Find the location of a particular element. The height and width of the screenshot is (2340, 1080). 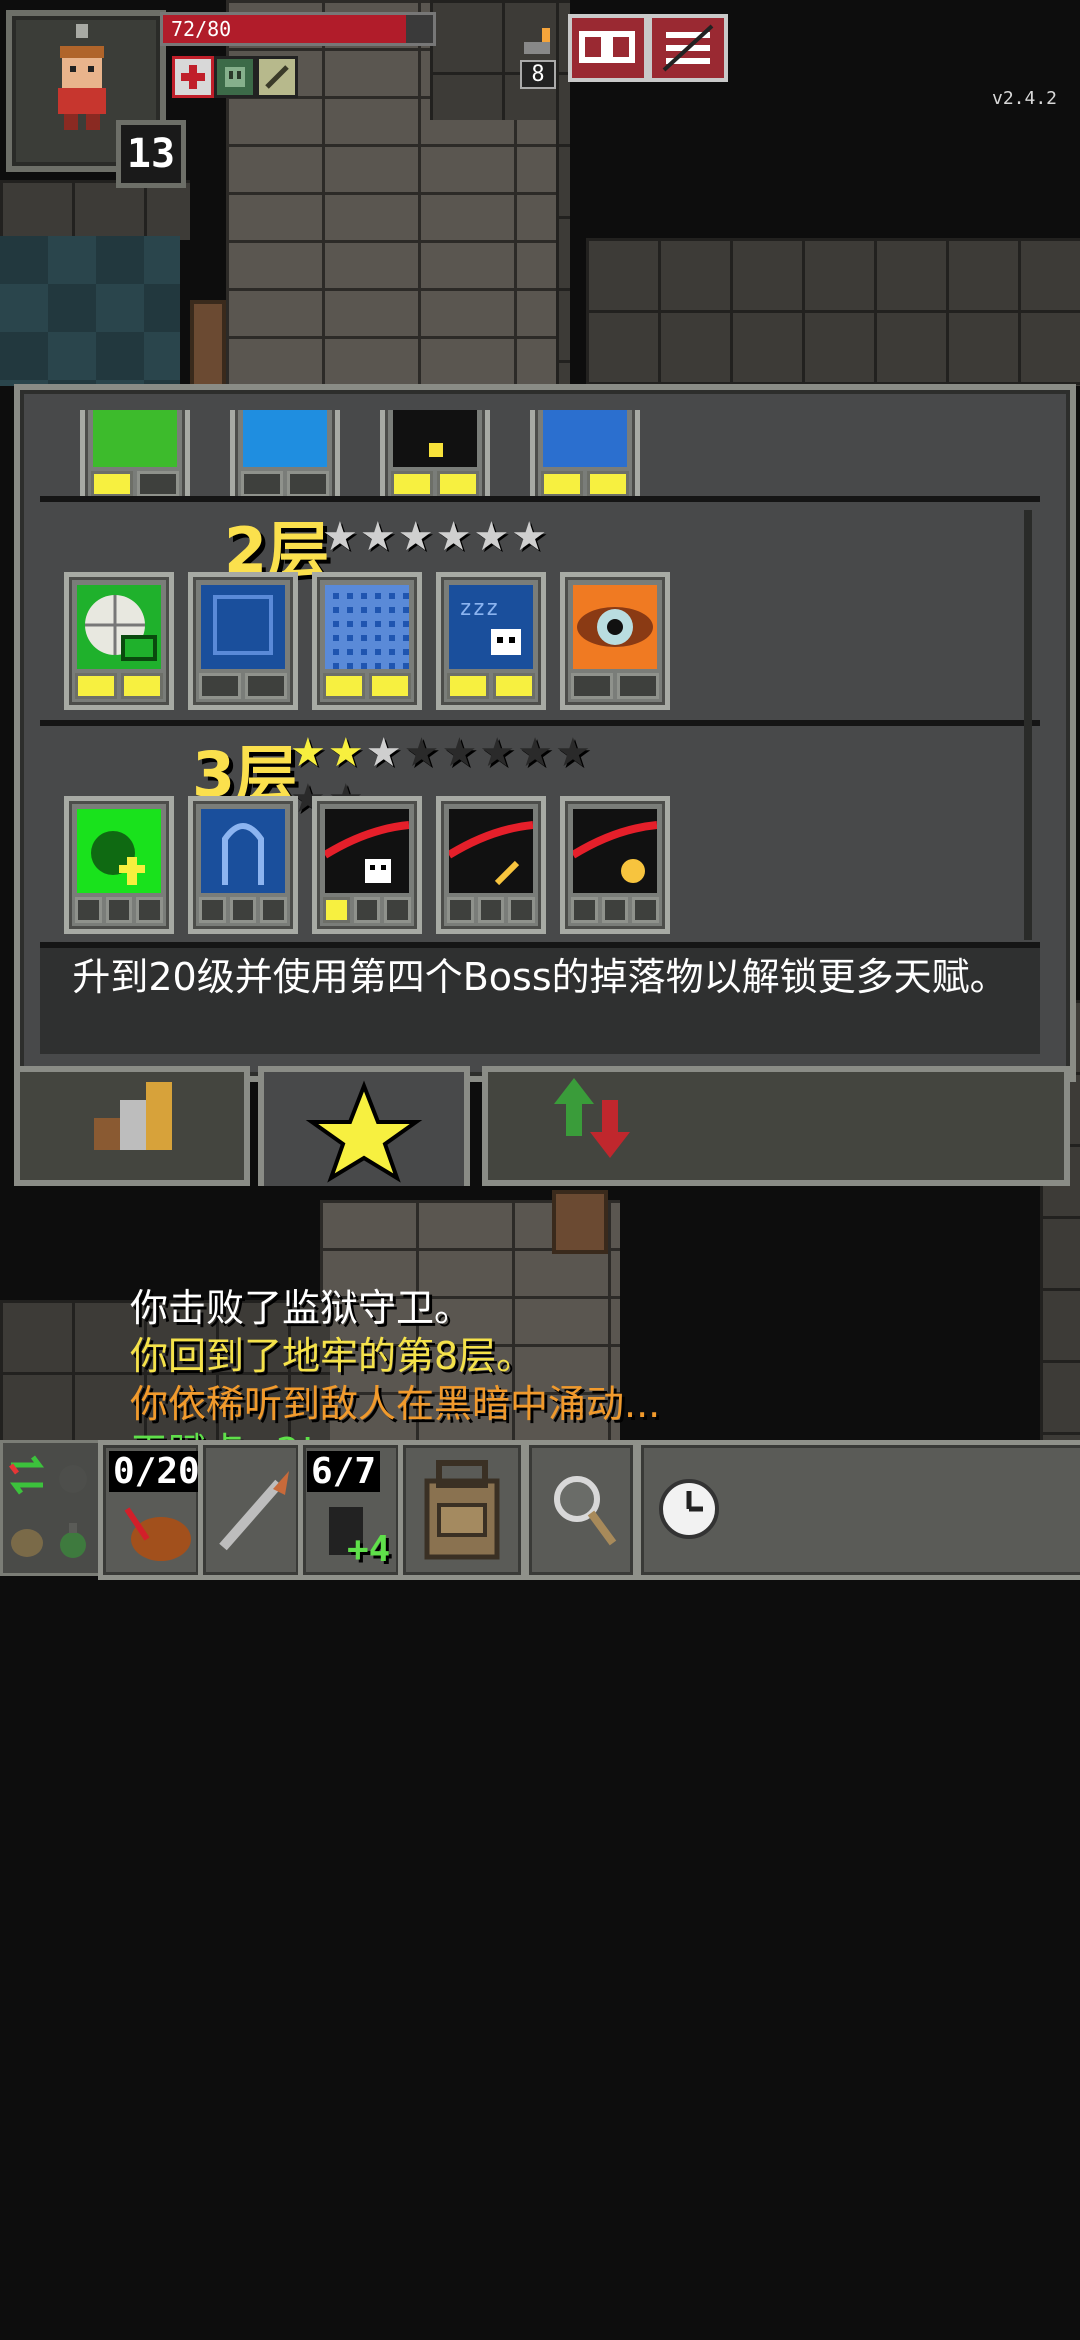

upgrade-tab-icon is located at coordinates (592, 1118).